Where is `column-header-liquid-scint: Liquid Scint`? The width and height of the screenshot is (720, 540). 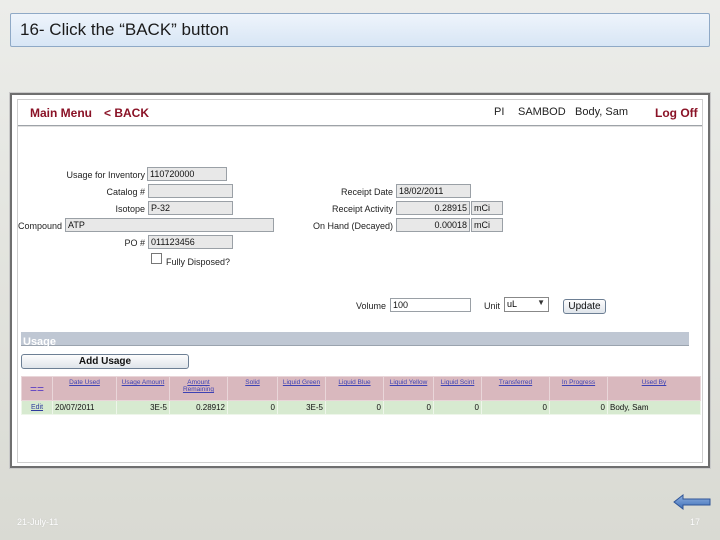
column-header-liquid-scint: Liquid Scint is located at coordinates (457, 388).